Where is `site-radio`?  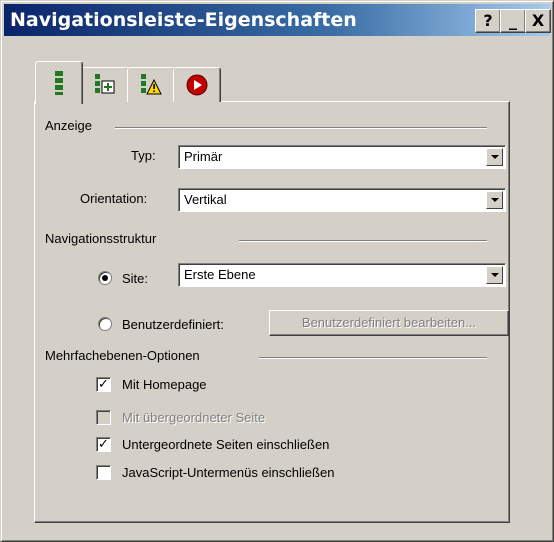 site-radio is located at coordinates (105, 278).